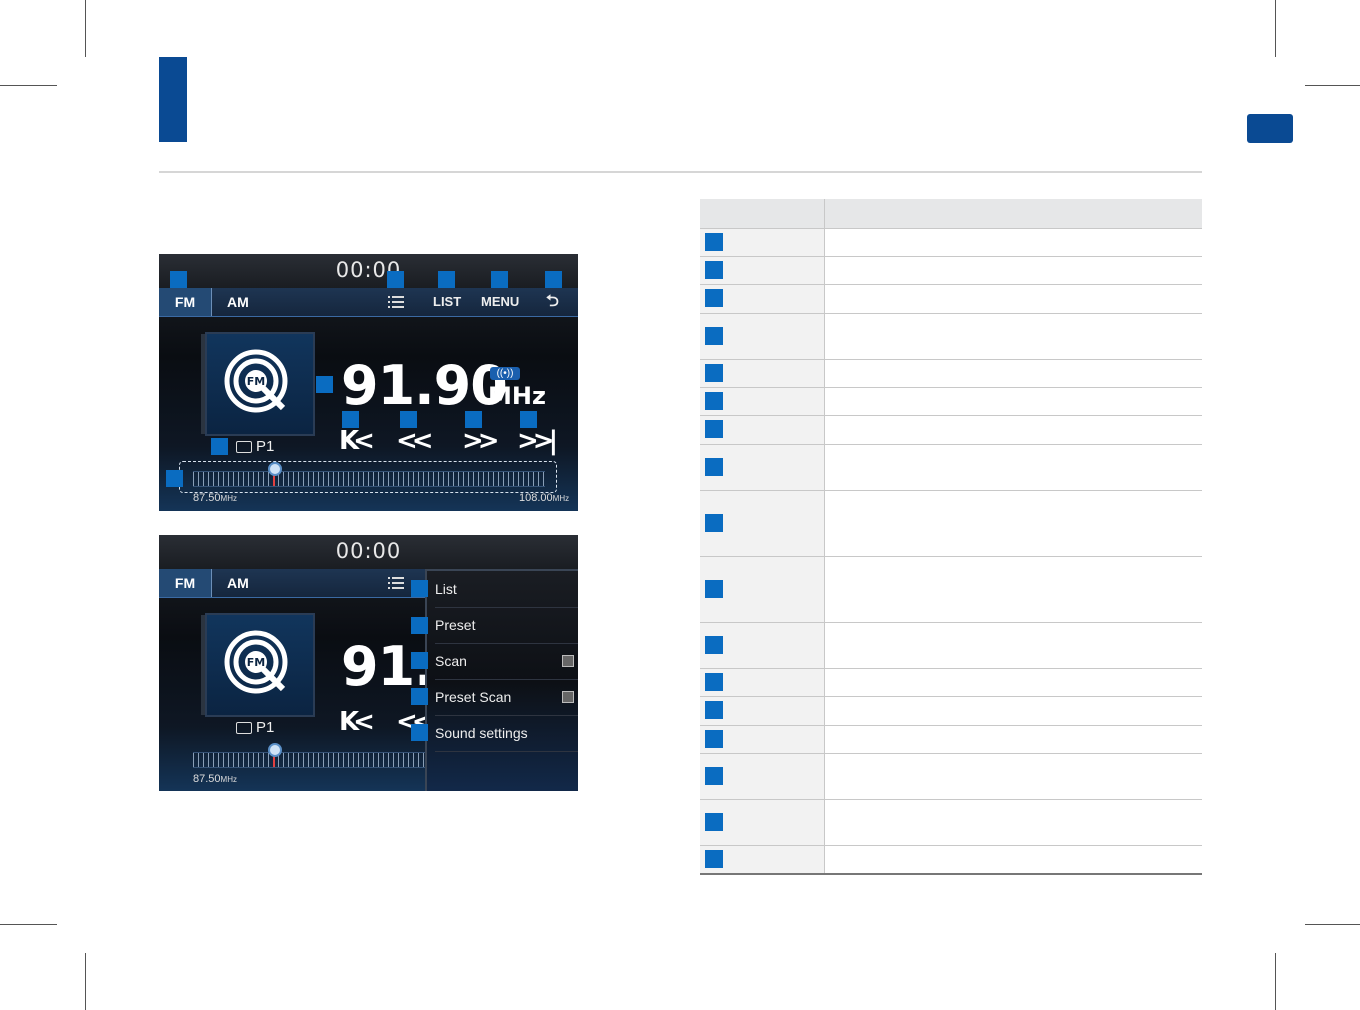 This screenshot has width=1360, height=1010. What do you see at coordinates (517, 396) in the screenshot?
I see `frequency-unit: MHz` at bounding box center [517, 396].